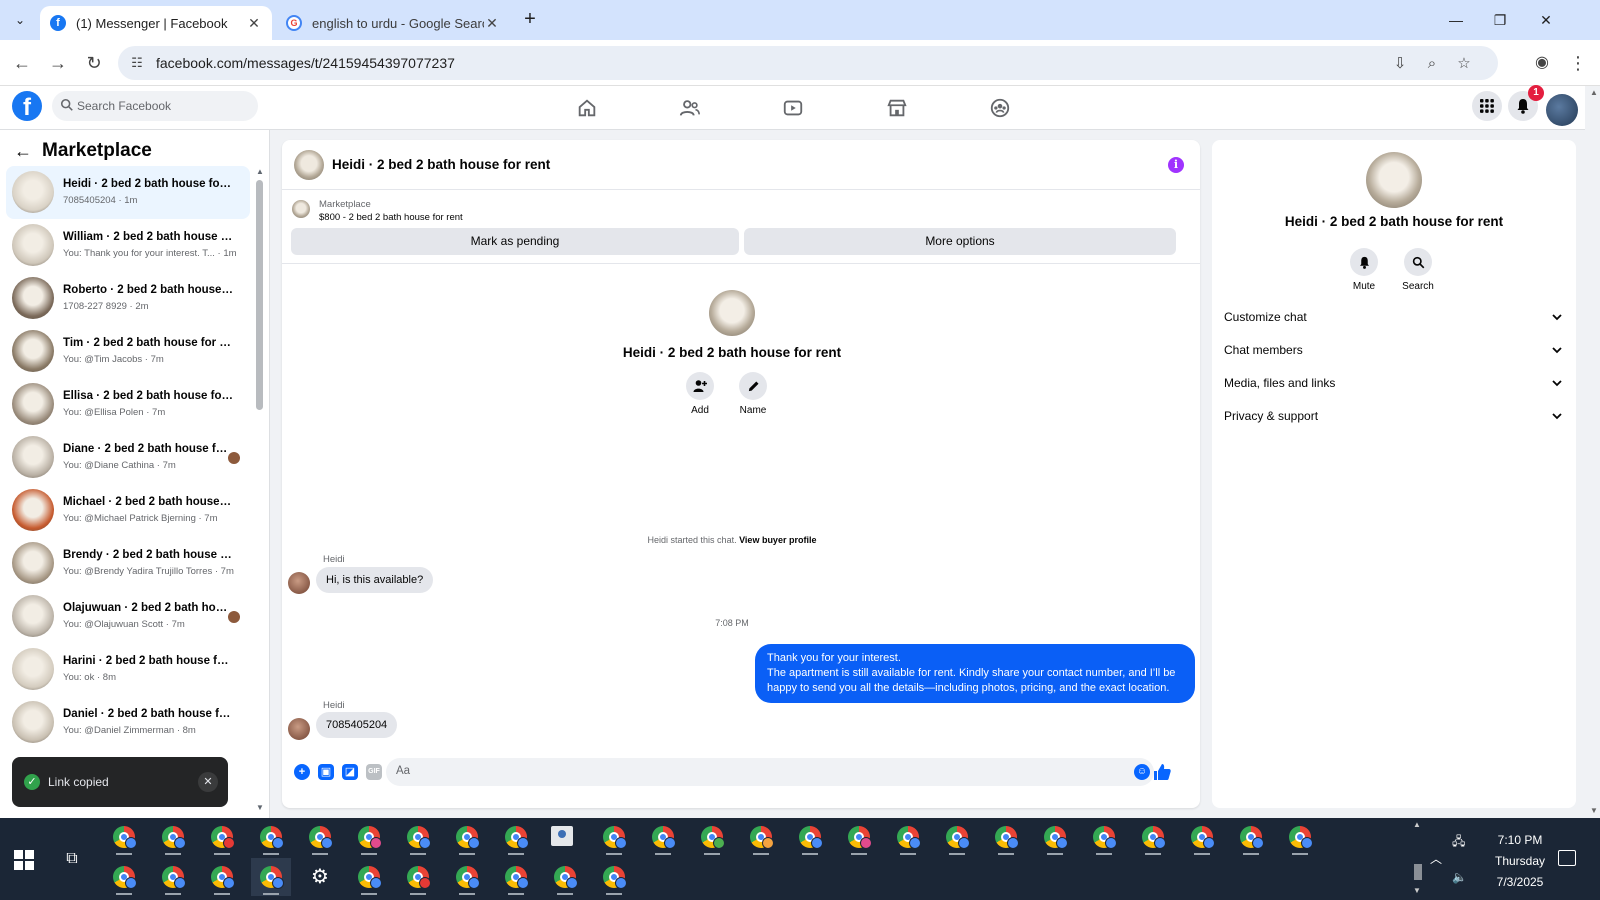  I want to click on zoom-icon: ⌕, so click(1432, 64).